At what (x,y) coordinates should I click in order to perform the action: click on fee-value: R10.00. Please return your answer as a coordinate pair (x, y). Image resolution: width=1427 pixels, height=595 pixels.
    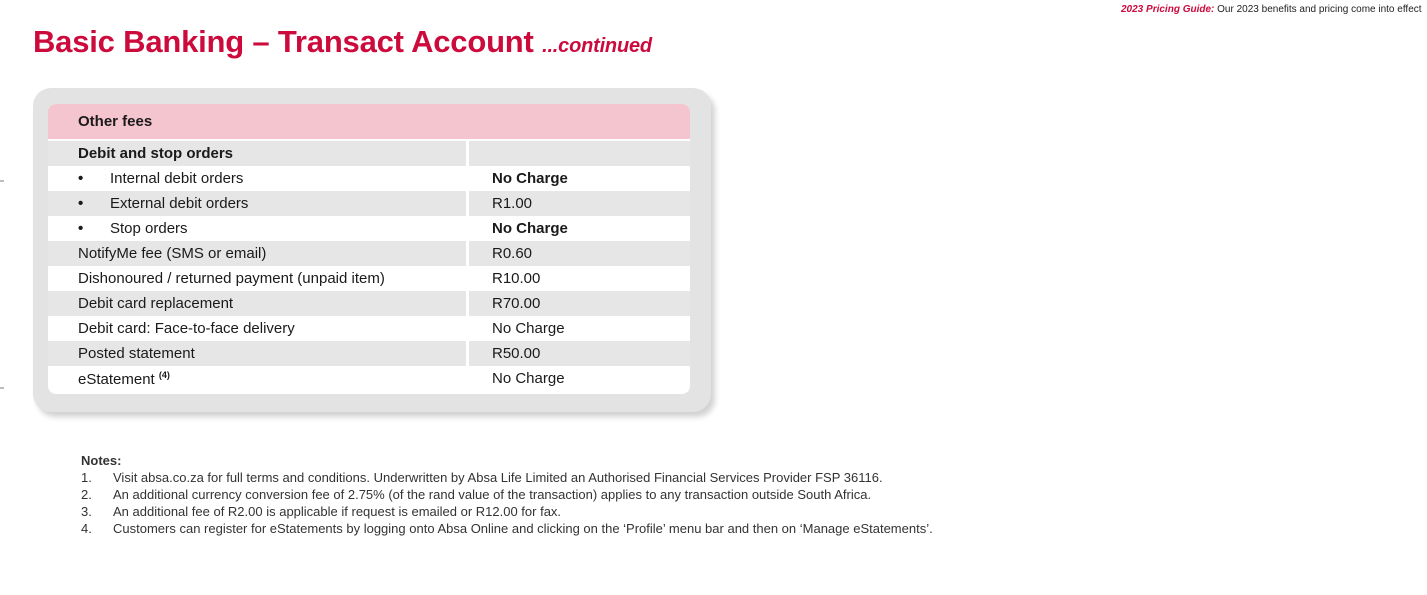
    Looking at the image, I should click on (516, 278).